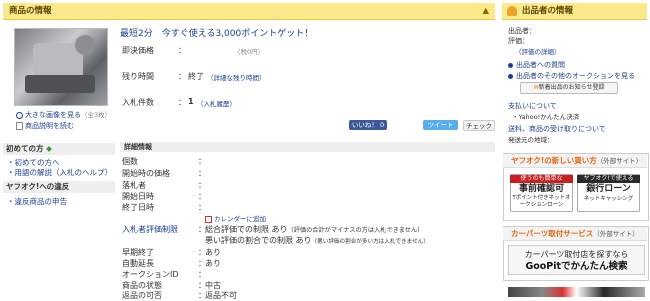 Image resolution: width=650 pixels, height=301 pixels. Describe the element at coordinates (37, 201) in the screenshot. I see `sidebar-link-report: ・違反商品の申告` at that location.